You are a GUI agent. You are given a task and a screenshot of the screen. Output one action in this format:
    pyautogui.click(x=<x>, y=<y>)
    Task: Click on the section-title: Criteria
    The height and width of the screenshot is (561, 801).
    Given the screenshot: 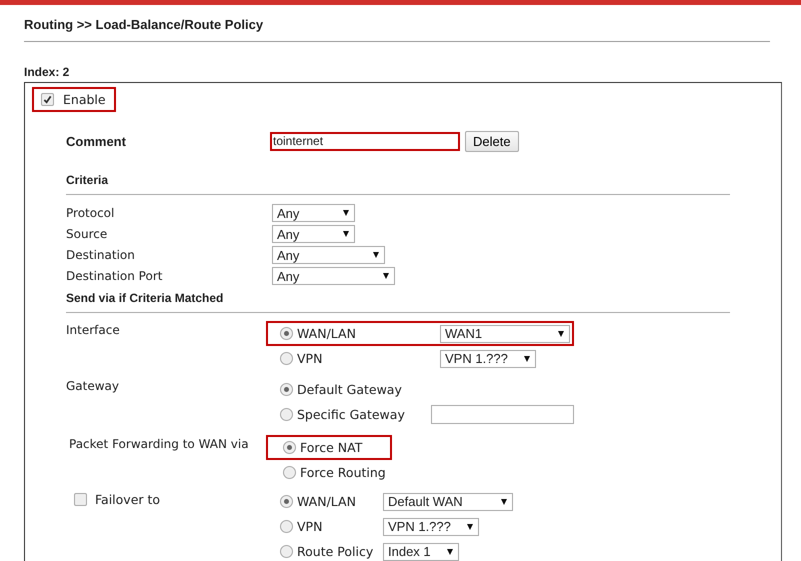 What is the action you would take?
    pyautogui.click(x=88, y=180)
    